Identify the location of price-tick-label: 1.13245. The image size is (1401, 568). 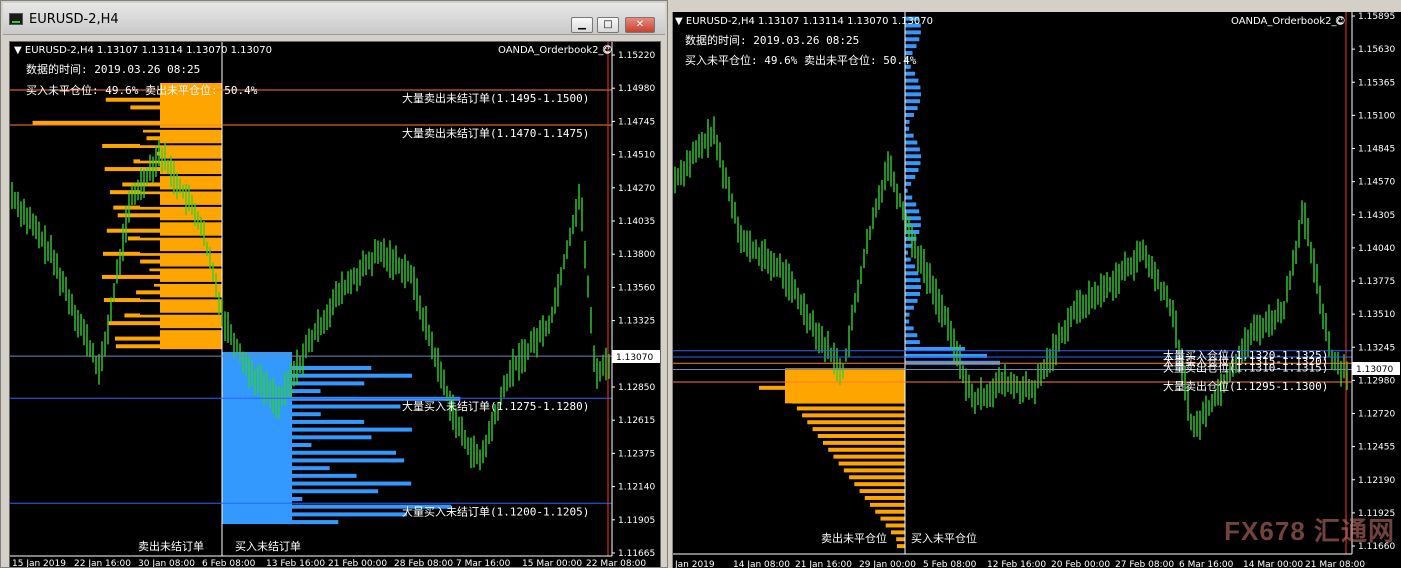
(1376, 348).